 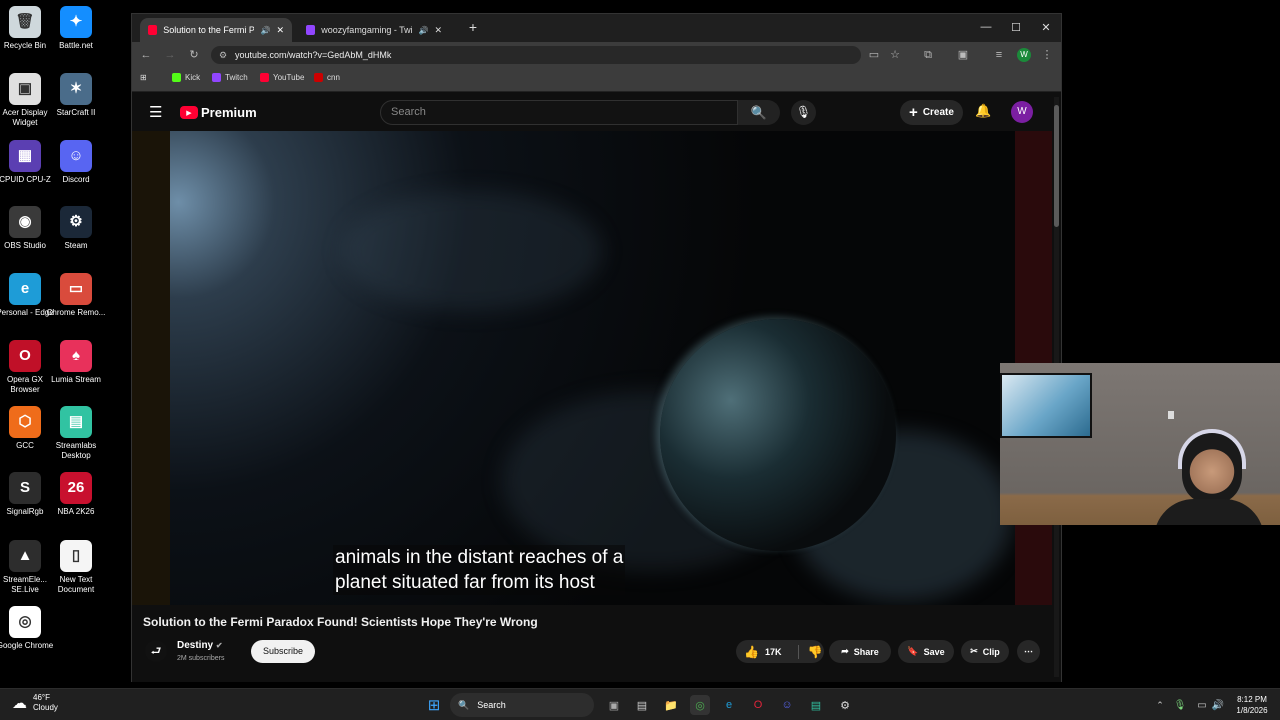 I want to click on maximize-button: ☐, so click(x=1016, y=27).